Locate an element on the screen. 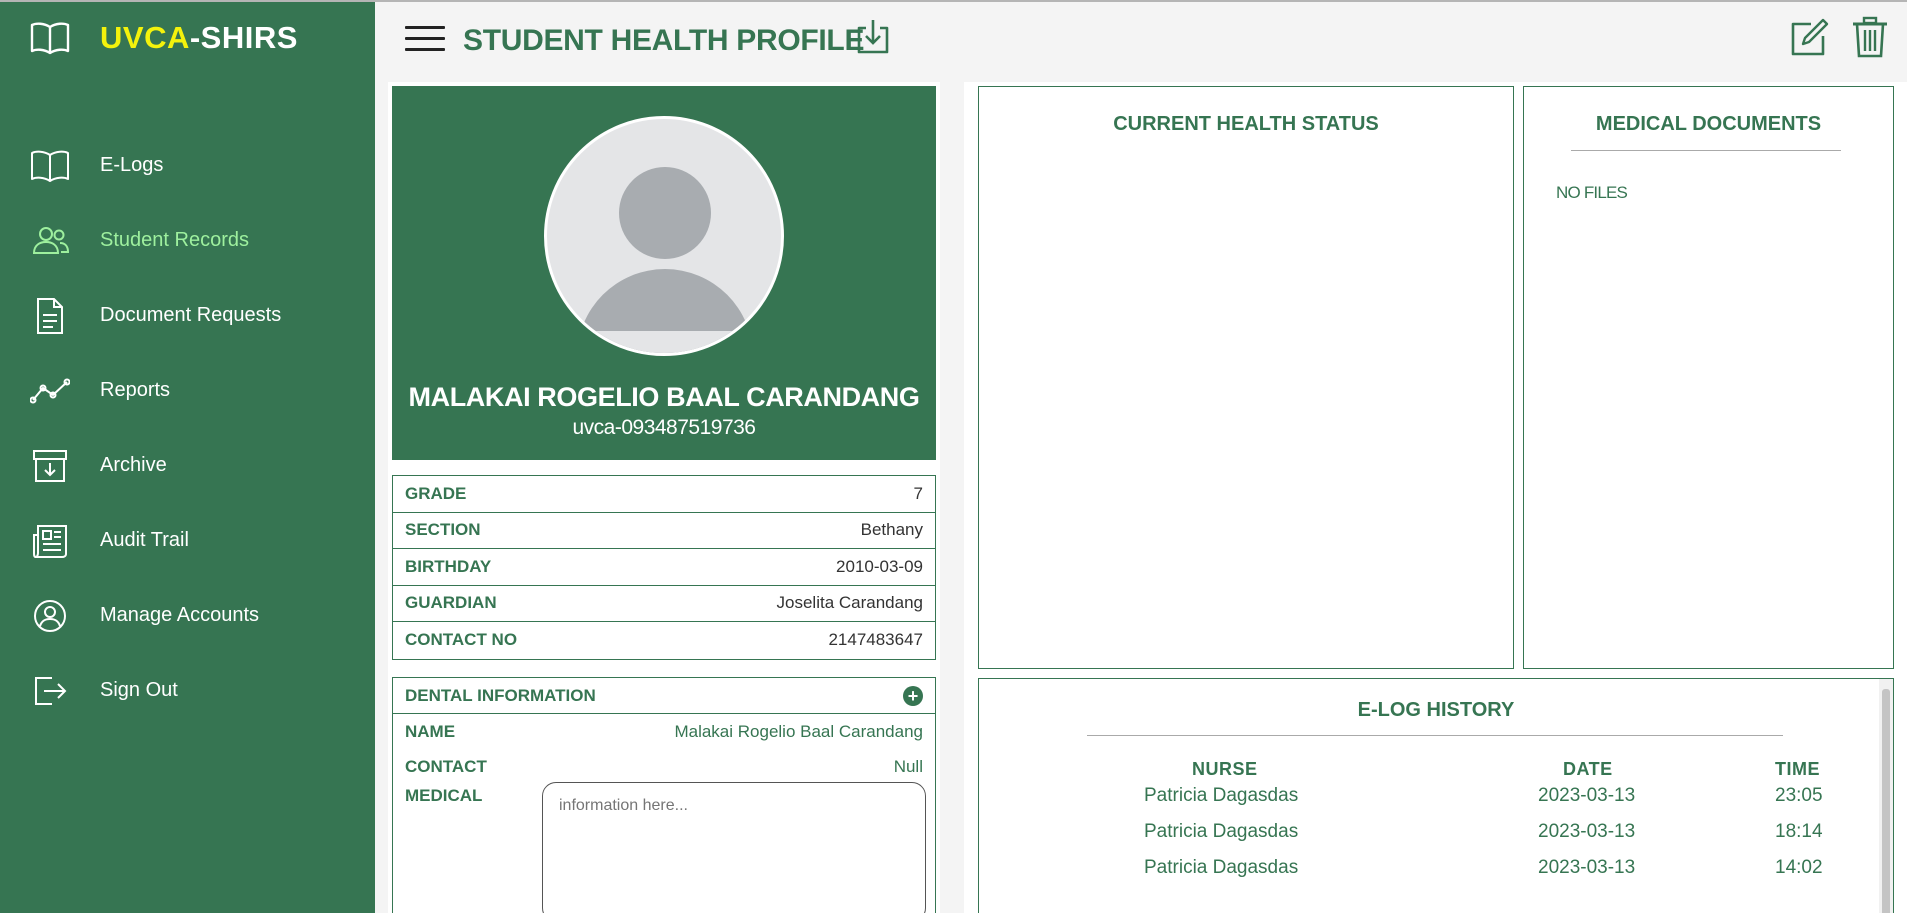  dental-contact-value: Null is located at coordinates (908, 766).